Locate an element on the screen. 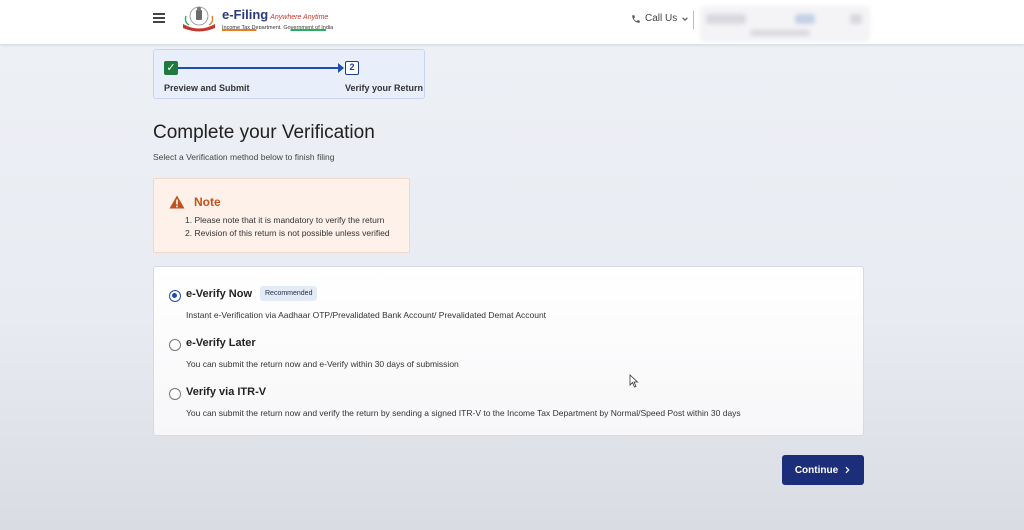 The image size is (1024, 530). e-filing-logo-emblem is located at coordinates (199, 19).